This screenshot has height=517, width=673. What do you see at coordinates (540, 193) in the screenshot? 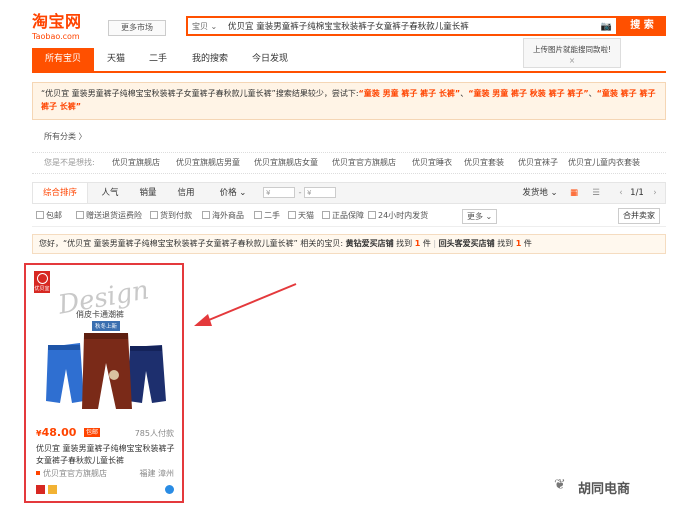
I see `ship-from-dropdown: 发货地 ⌄` at bounding box center [540, 193].